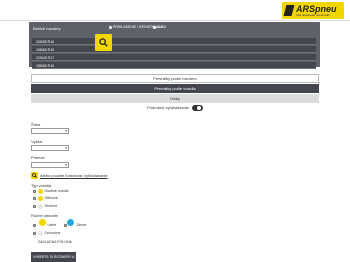  I want to click on option-label: Celoročné, so click(52, 233).